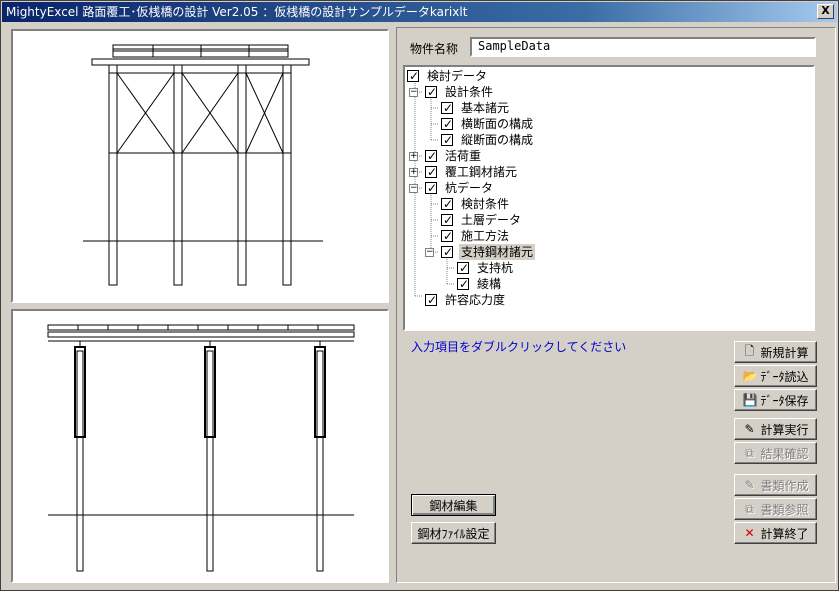 Image resolution: width=839 pixels, height=591 pixels. I want to click on tree-node-0-checkbox, so click(413, 76).